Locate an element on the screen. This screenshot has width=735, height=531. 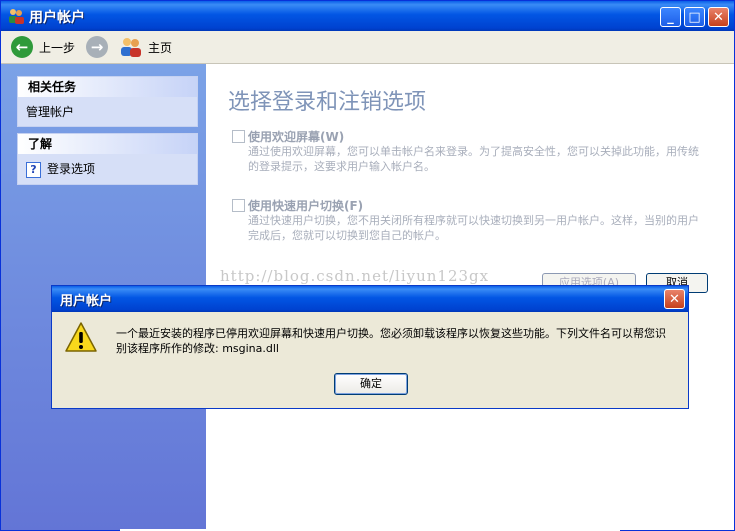
minimize-icon: _ is located at coordinates (670, 17).